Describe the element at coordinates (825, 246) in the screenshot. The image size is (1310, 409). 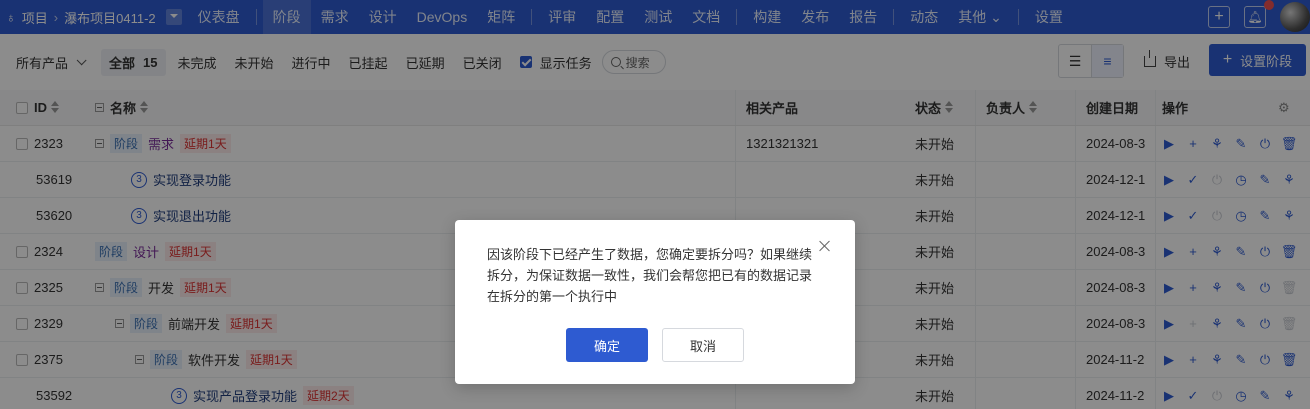
I see `close-icon` at that location.